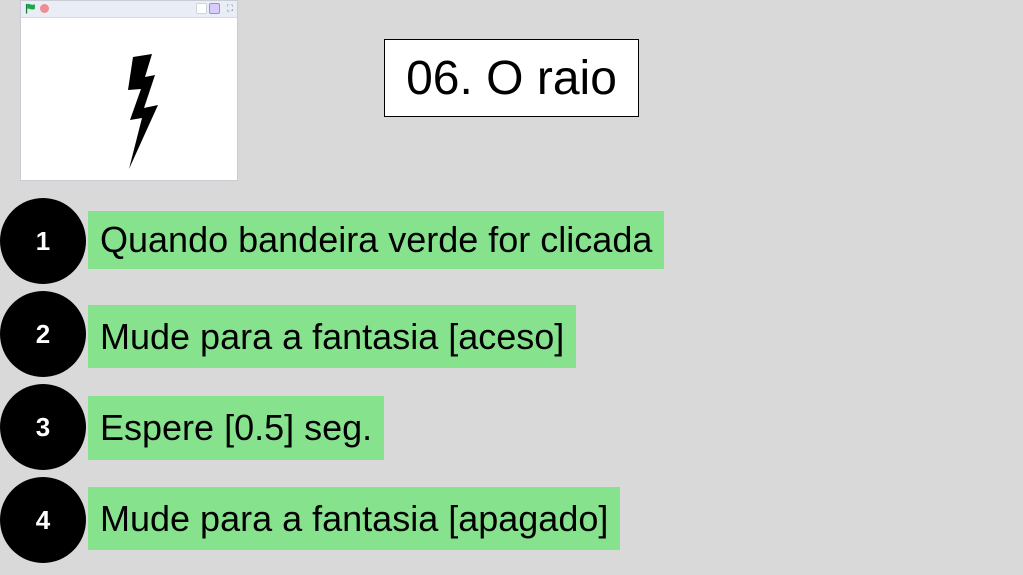 Image resolution: width=1023 pixels, height=575 pixels. What do you see at coordinates (143, 111) in the screenshot?
I see `lightning-bolt-icon` at bounding box center [143, 111].